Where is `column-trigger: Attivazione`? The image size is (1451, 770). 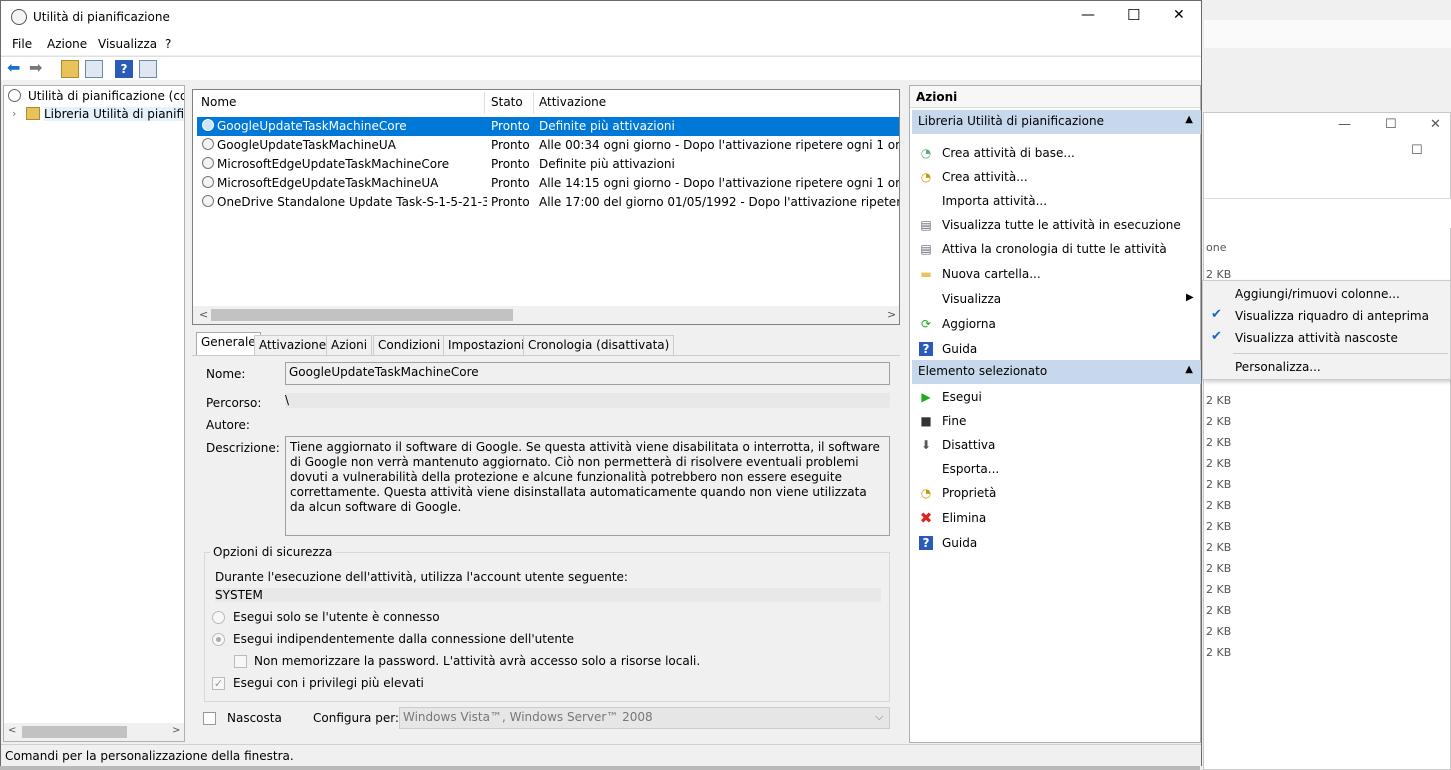
column-trigger: Attivazione is located at coordinates (572, 102).